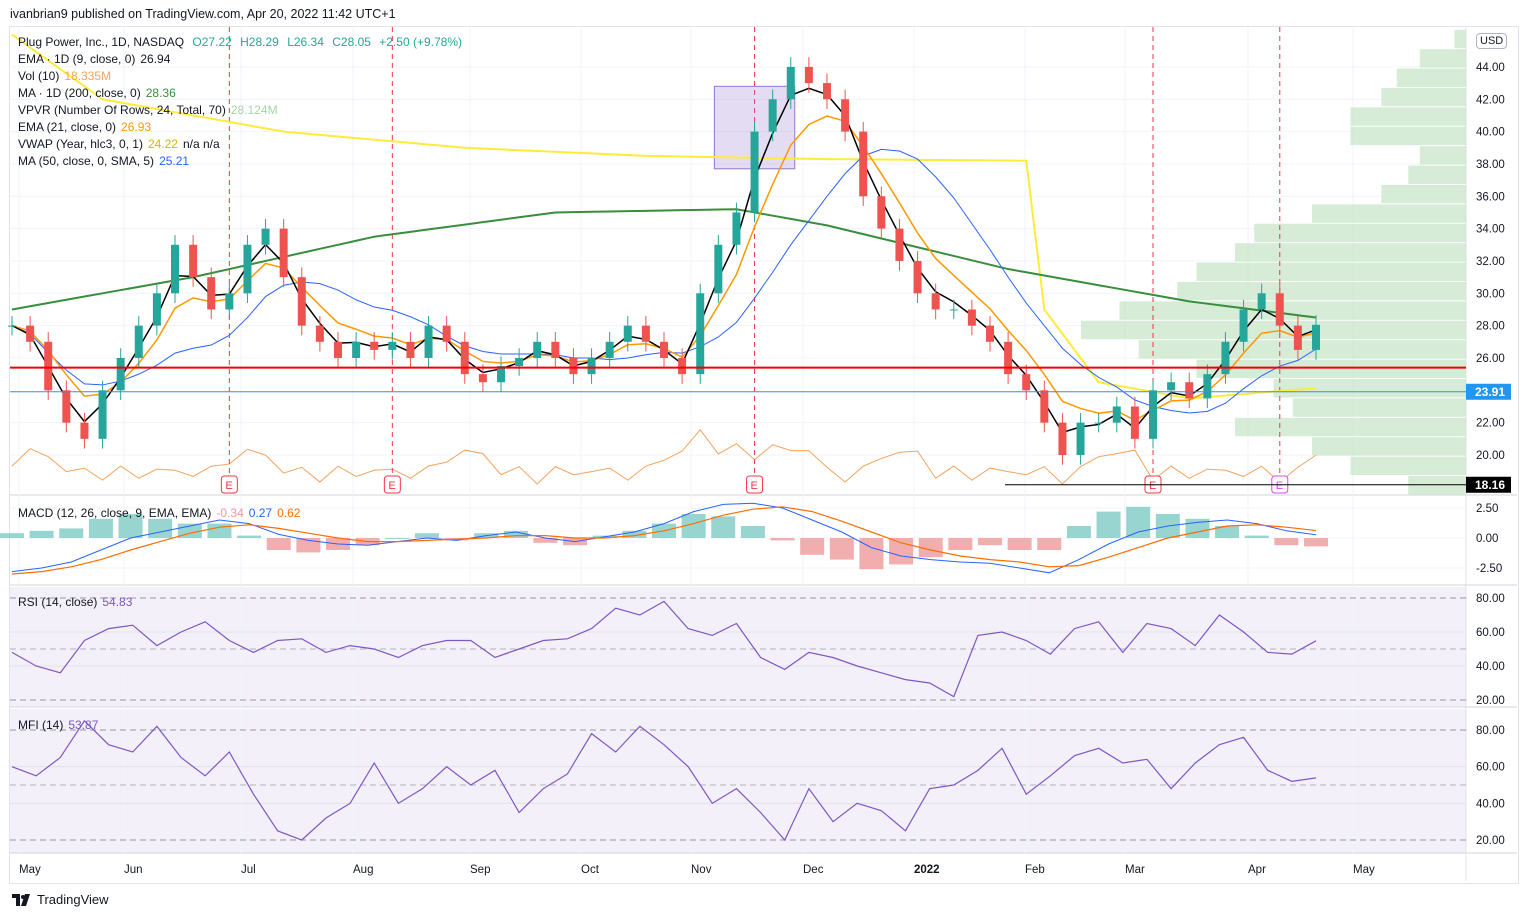  Describe the element at coordinates (1490, 392) in the screenshot. I see `blue-level-label: 23.91` at that location.